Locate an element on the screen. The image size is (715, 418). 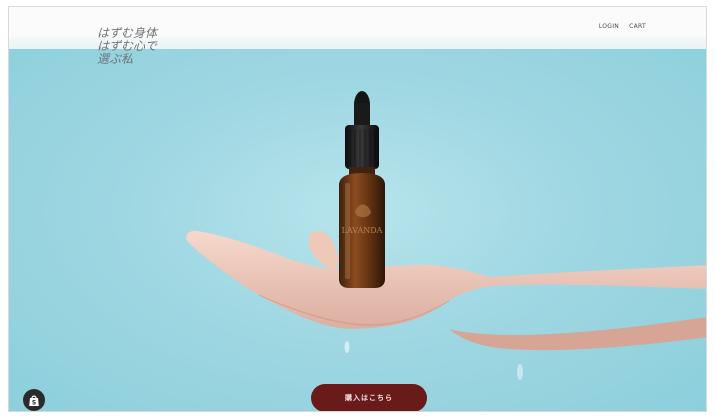
brand-tagline: はずむ身体 はずむ心で 選ぶ私 is located at coordinates (127, 46).